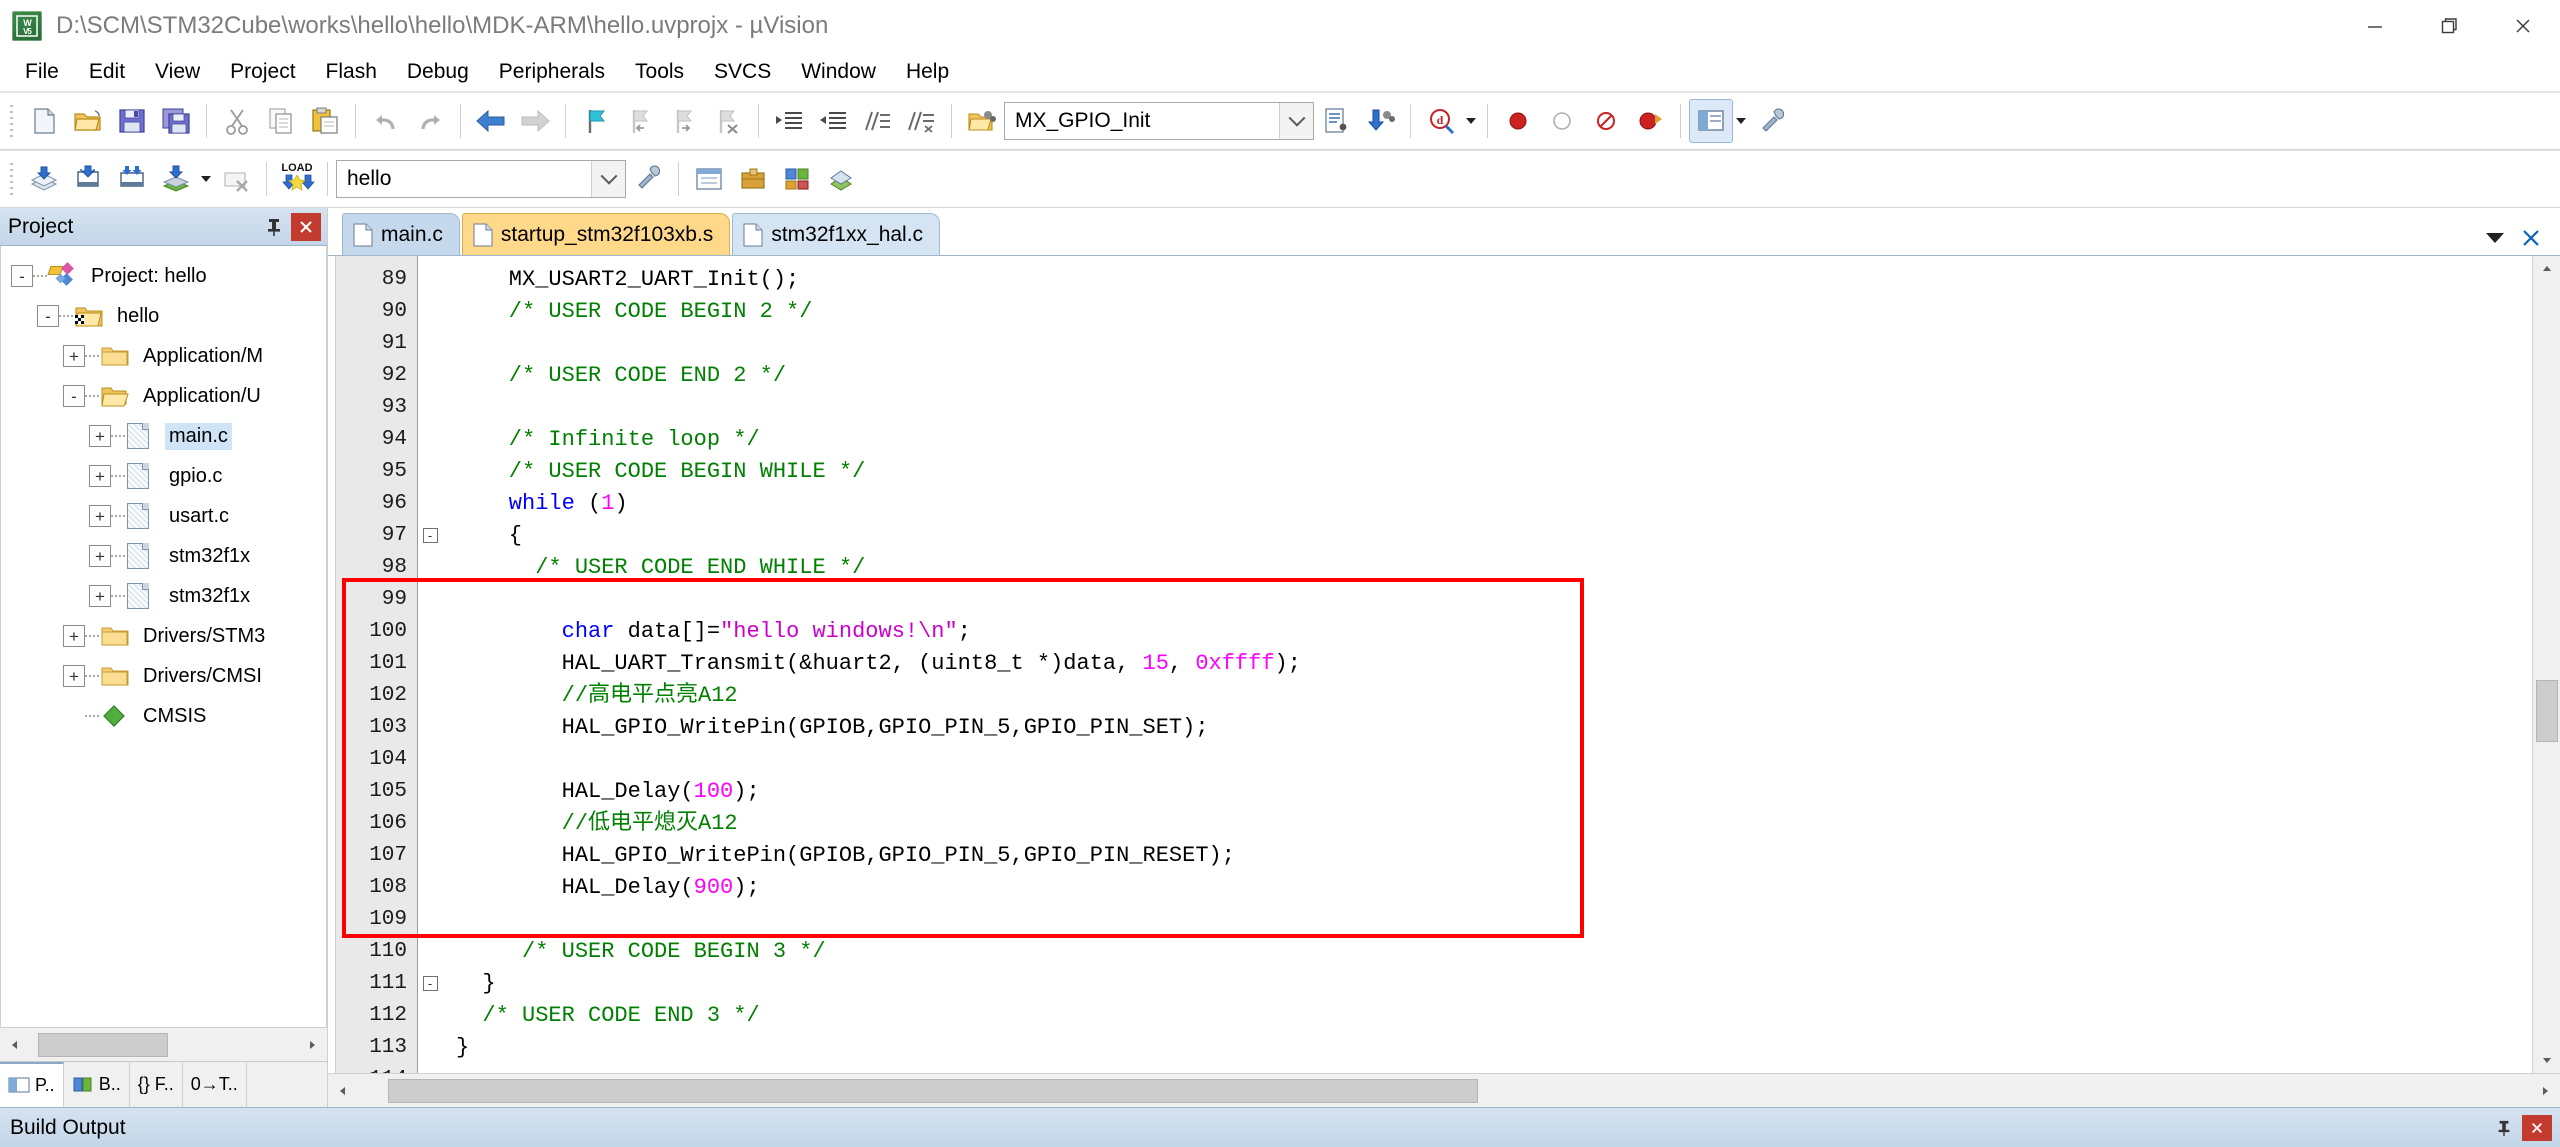 This screenshot has width=2560, height=1147. What do you see at coordinates (1494, 440) in the screenshot?
I see `code-line: /* Infinite loop */` at bounding box center [1494, 440].